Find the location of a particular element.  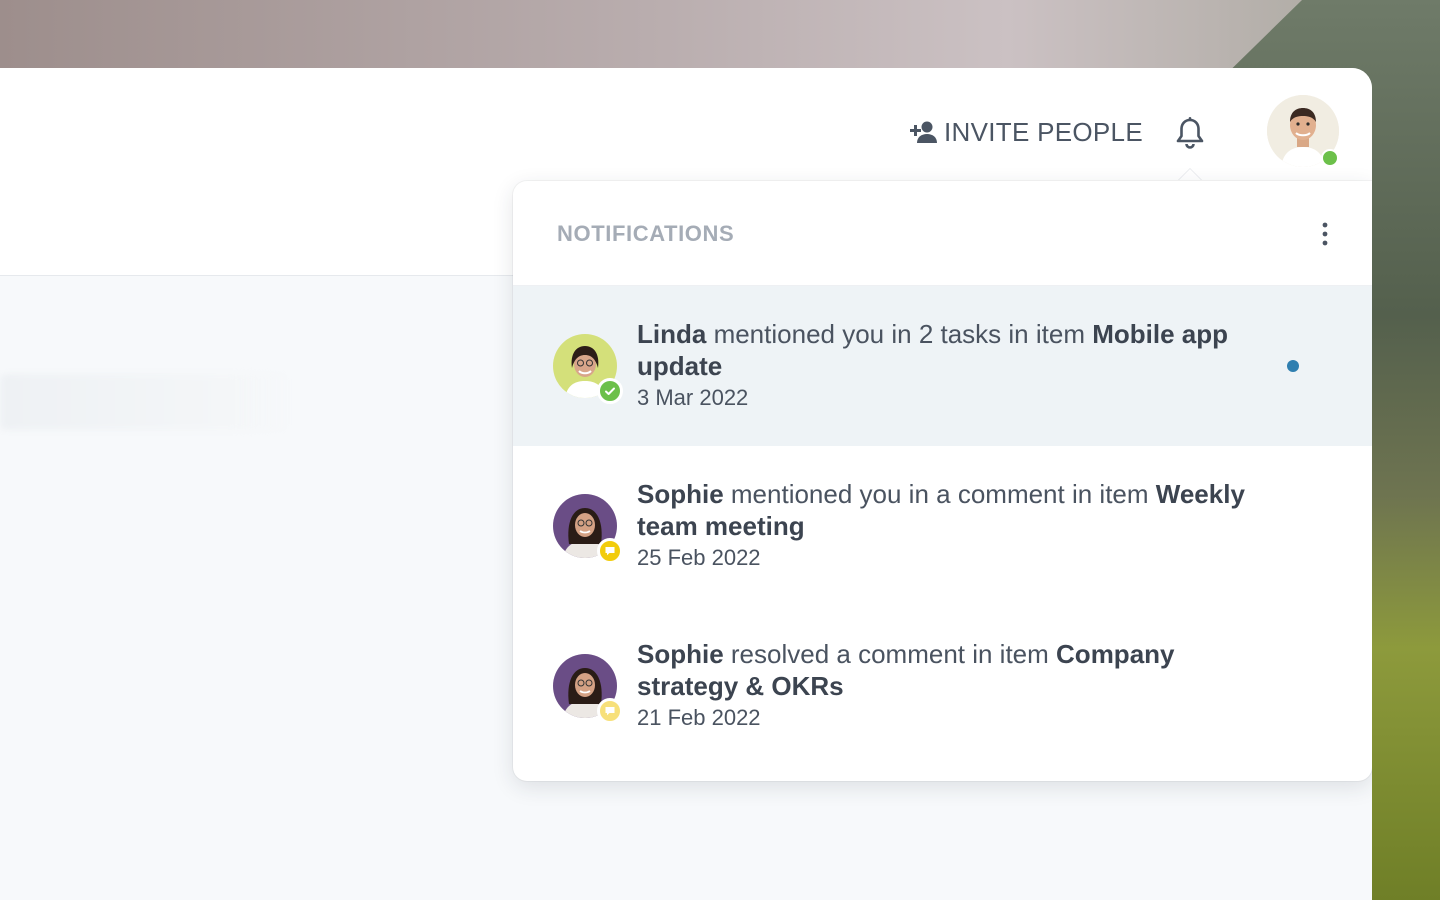

badge-check is located at coordinates (610, 391).